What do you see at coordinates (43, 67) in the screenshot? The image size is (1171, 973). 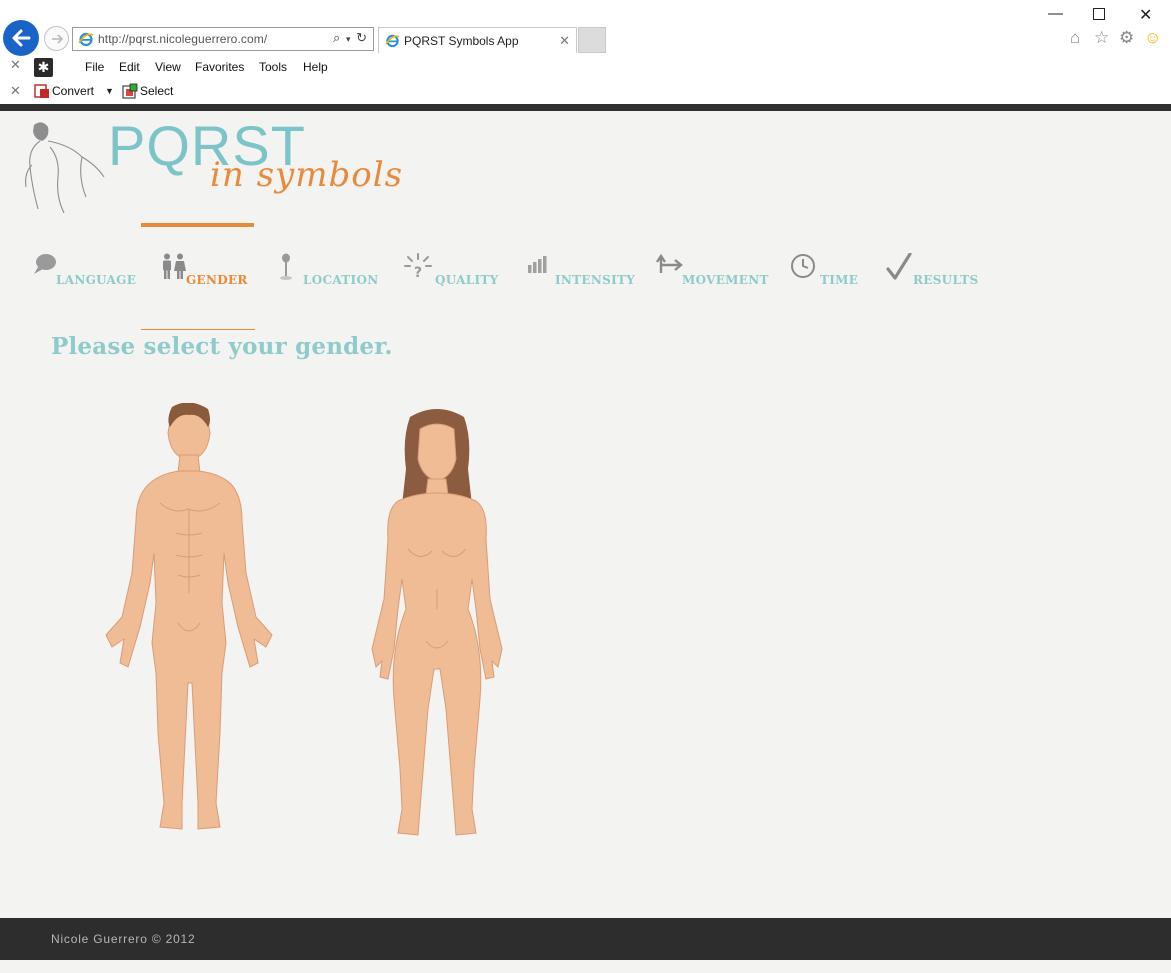 I see `extension-icon: ✱` at bounding box center [43, 67].